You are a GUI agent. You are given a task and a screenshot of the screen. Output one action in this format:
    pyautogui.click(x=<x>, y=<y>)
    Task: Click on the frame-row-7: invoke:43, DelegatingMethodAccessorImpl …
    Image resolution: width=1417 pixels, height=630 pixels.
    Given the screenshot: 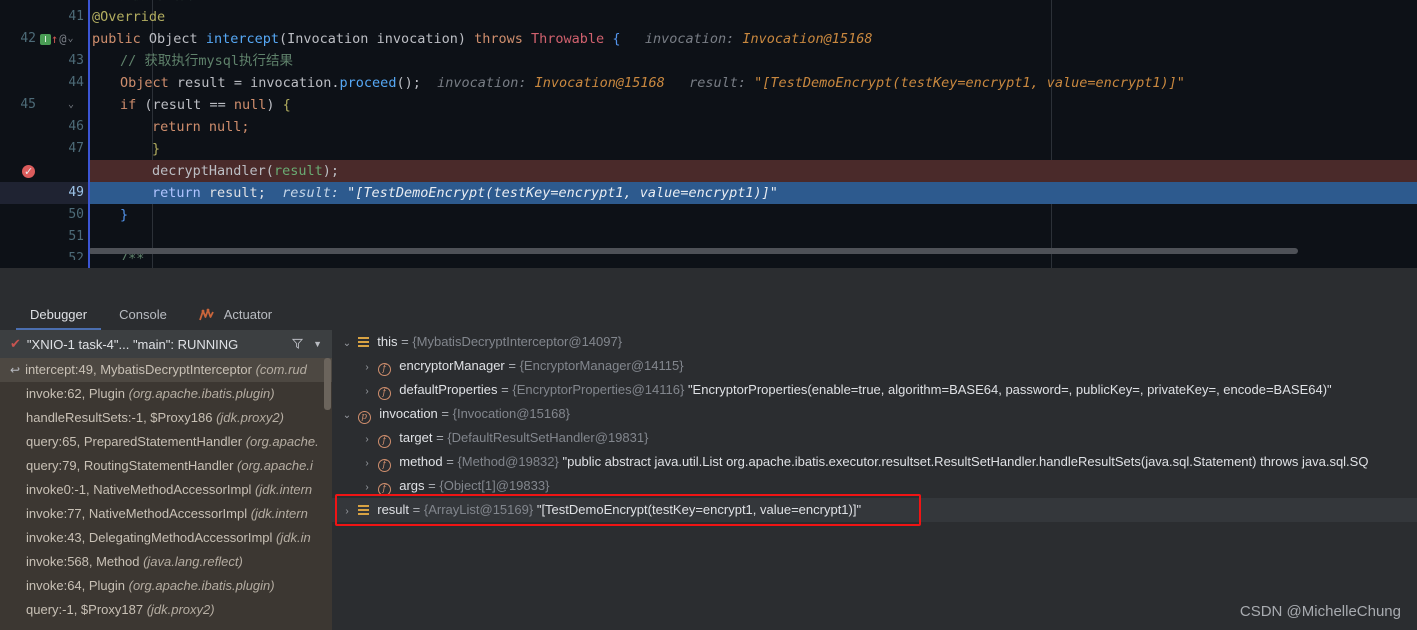 What is the action you would take?
    pyautogui.click(x=166, y=538)
    